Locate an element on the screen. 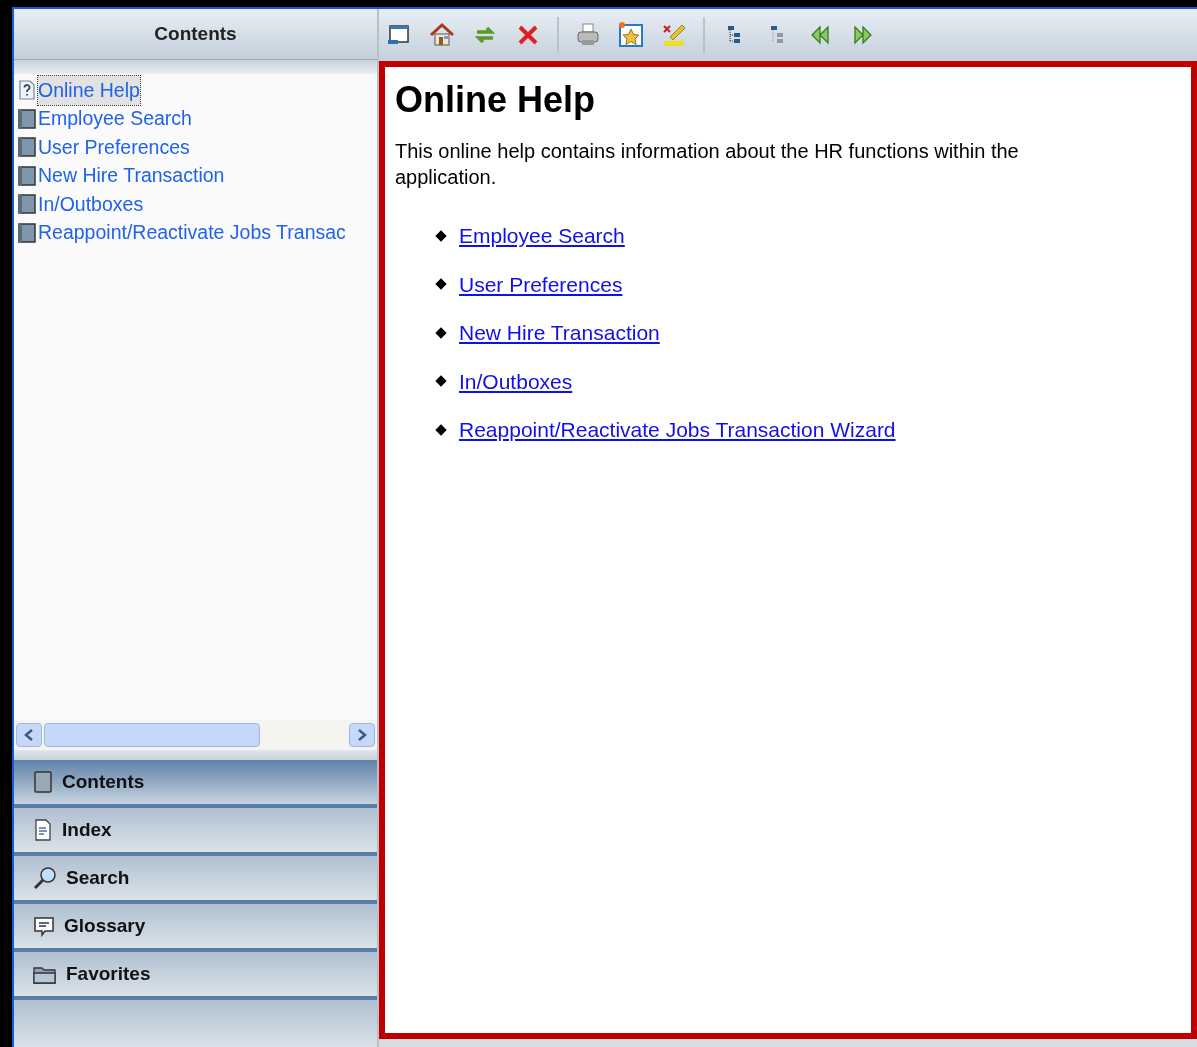 Image resolution: width=1197 pixels, height=1047 pixels. search-icon is located at coordinates (45, 878).